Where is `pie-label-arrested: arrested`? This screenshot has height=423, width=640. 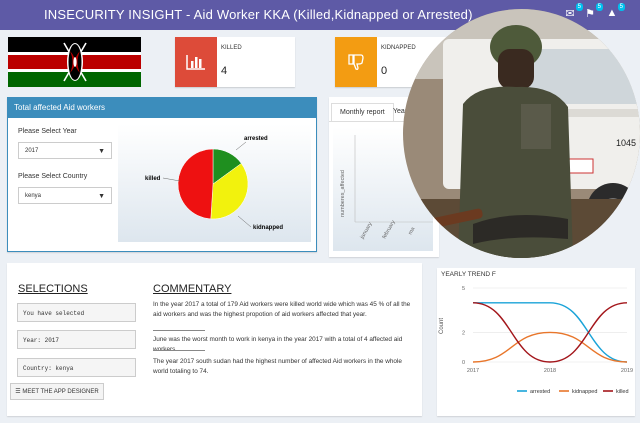 pie-label-arrested: arrested is located at coordinates (256, 139).